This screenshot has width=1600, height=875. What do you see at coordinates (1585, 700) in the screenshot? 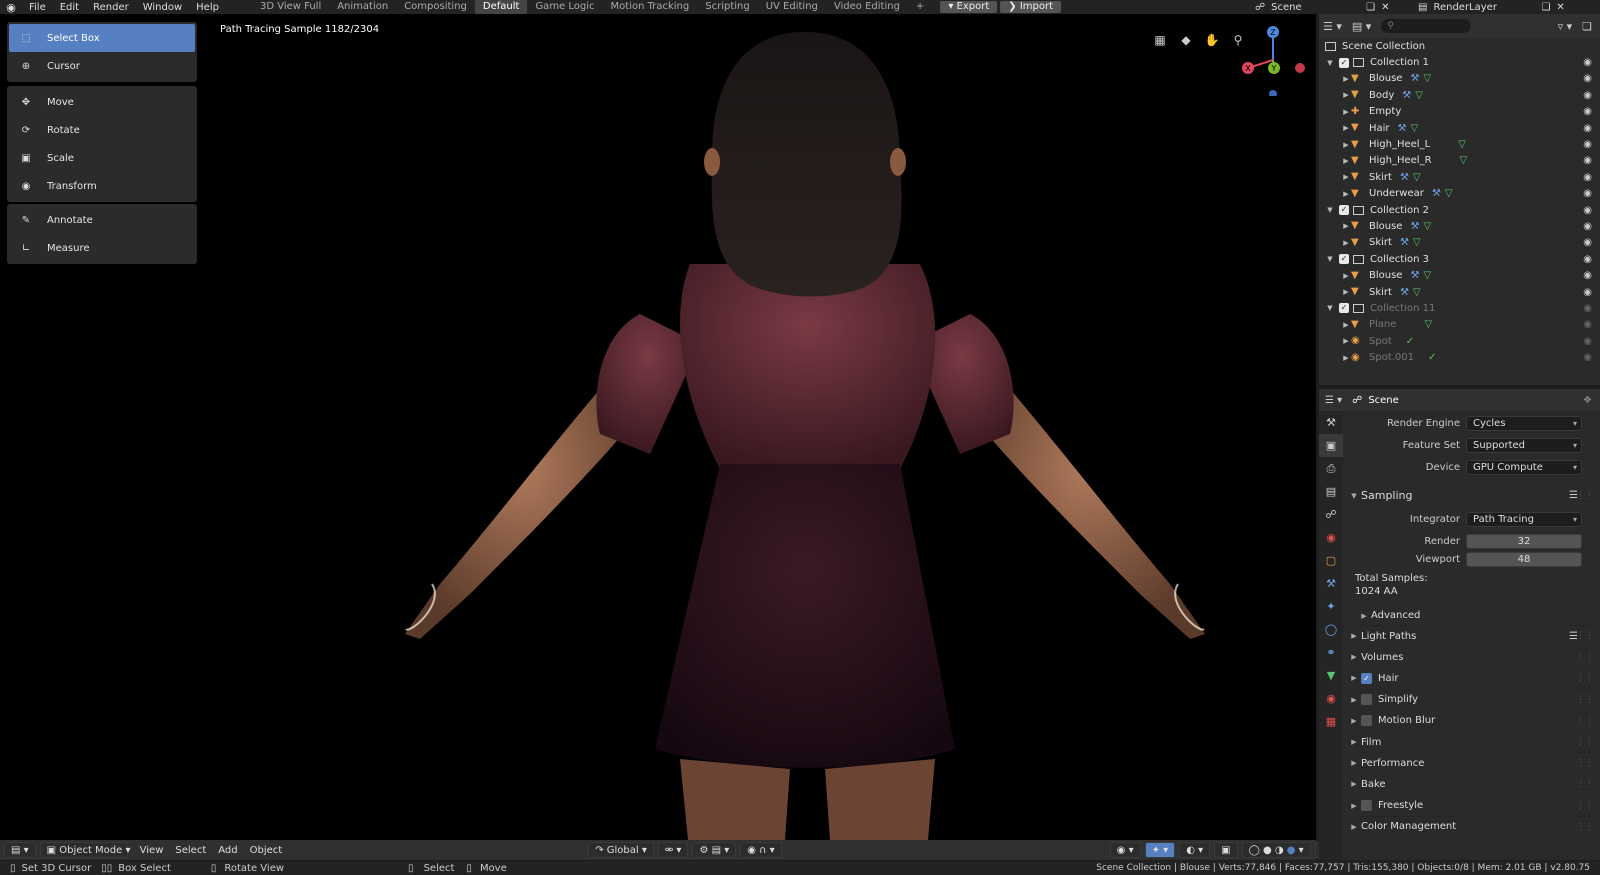
I see `drag-handle-icon: ⋮⋮` at bounding box center [1585, 700].